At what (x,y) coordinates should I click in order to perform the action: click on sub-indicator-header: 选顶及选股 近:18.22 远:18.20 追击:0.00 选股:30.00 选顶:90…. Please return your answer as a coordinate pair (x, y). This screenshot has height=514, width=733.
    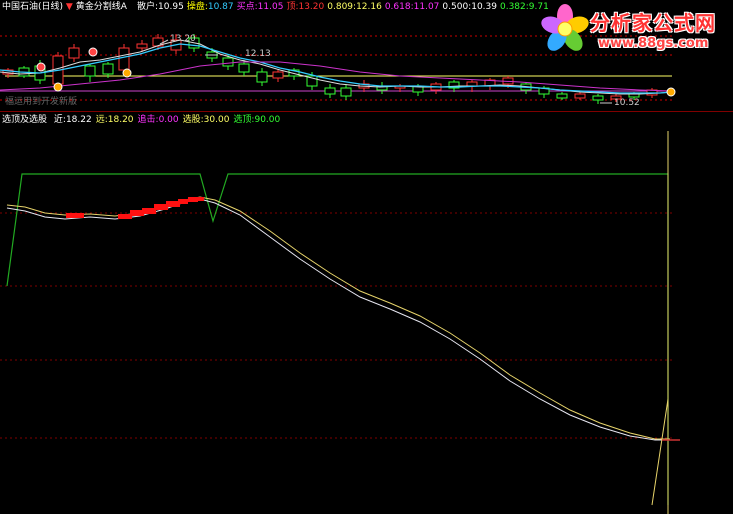
    Looking at the image, I should click on (141, 120).